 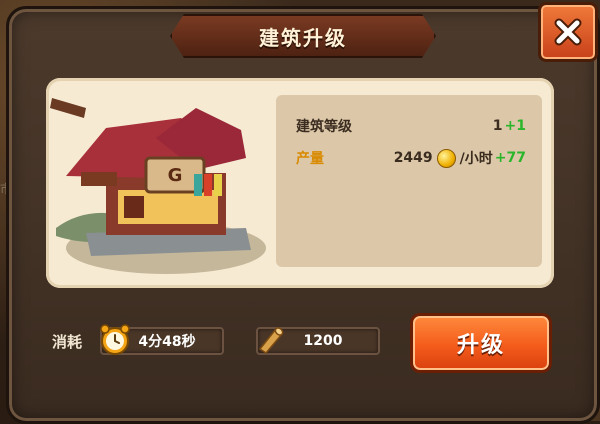 I want to click on production-unit: /小时, so click(x=476, y=159).